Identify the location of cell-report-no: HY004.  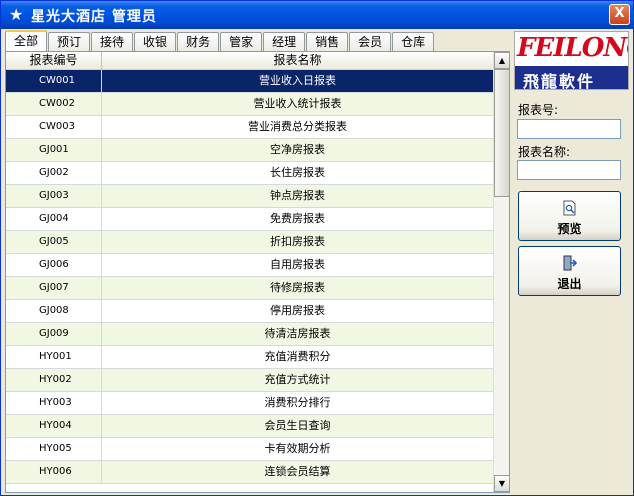
(54, 426).